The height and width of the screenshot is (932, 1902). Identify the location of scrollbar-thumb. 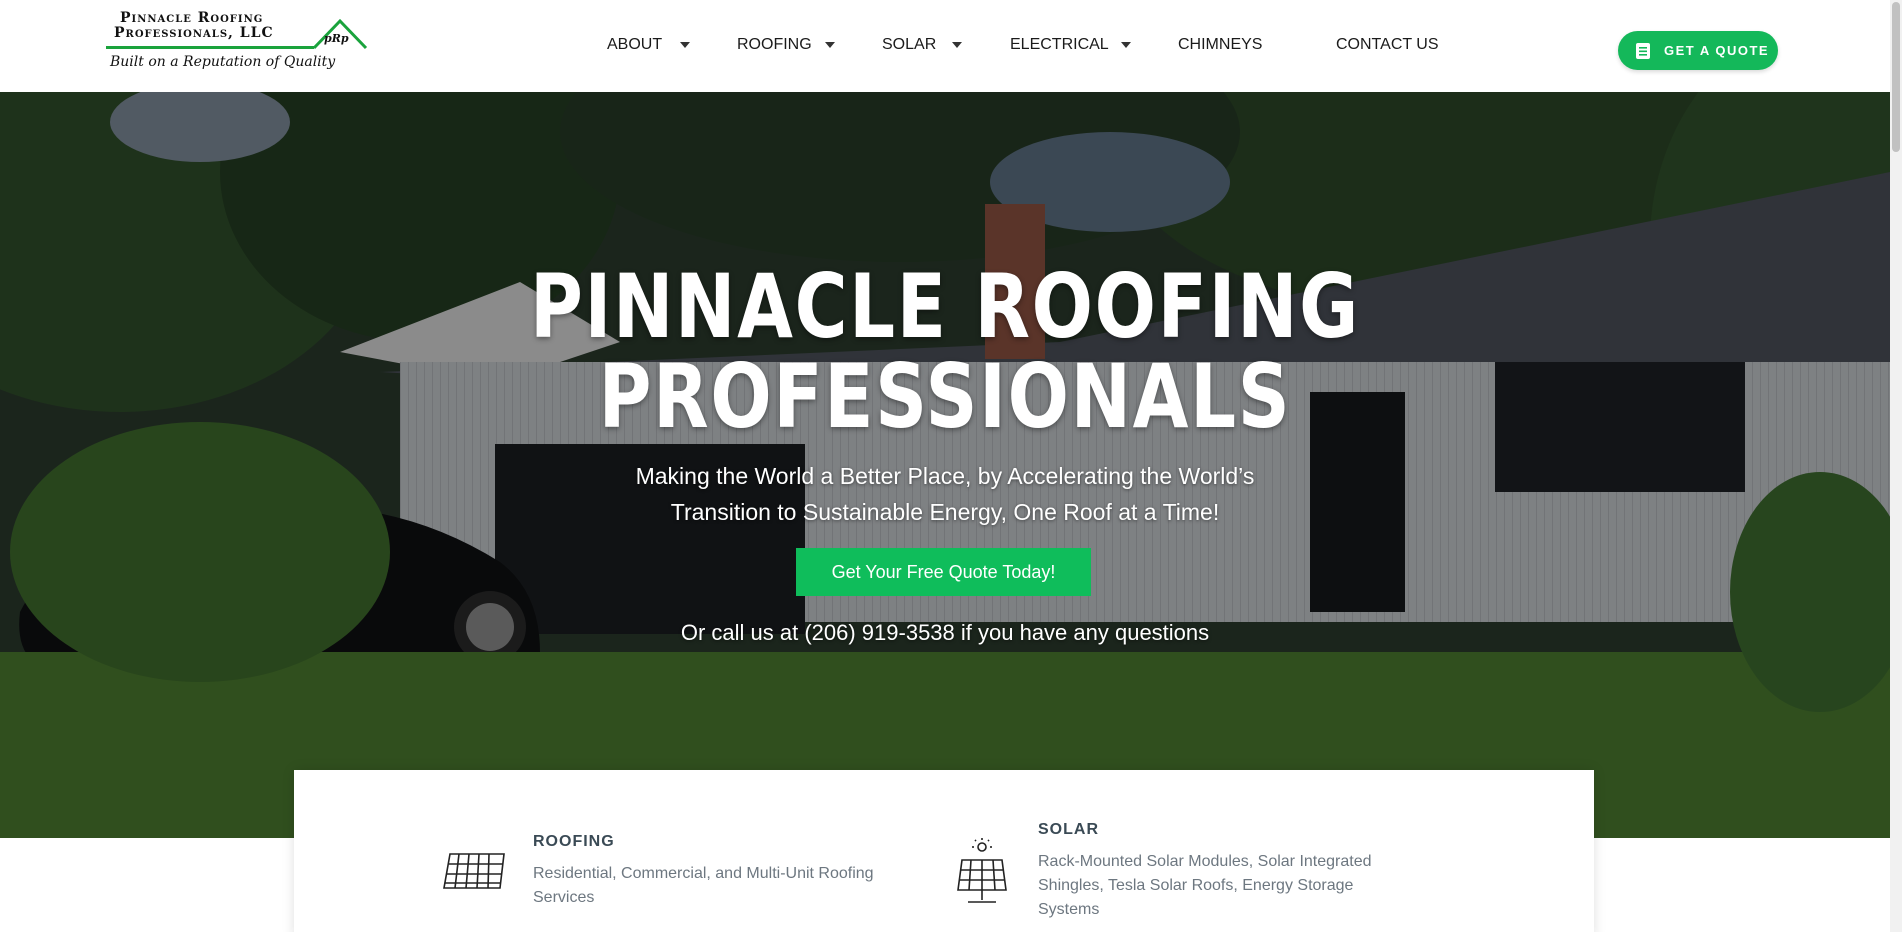
(1896, 77).